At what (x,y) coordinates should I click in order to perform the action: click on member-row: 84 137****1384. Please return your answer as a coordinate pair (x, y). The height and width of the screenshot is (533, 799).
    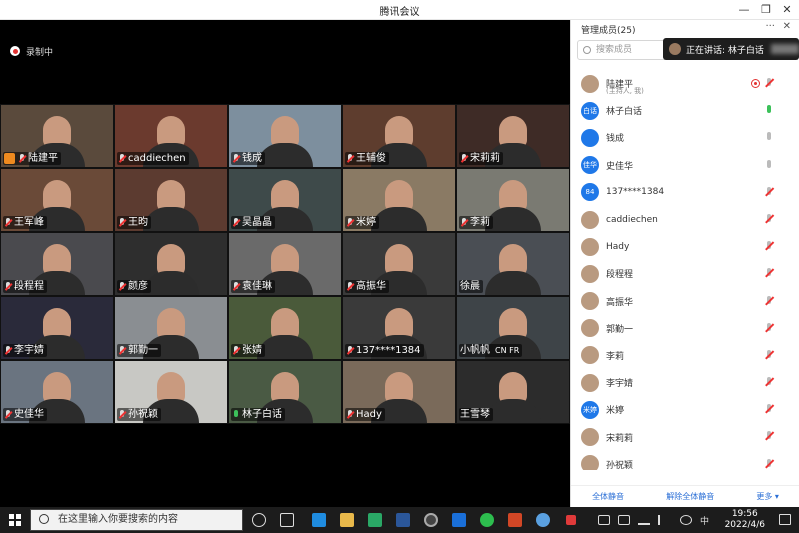
    Looking at the image, I should click on (685, 192).